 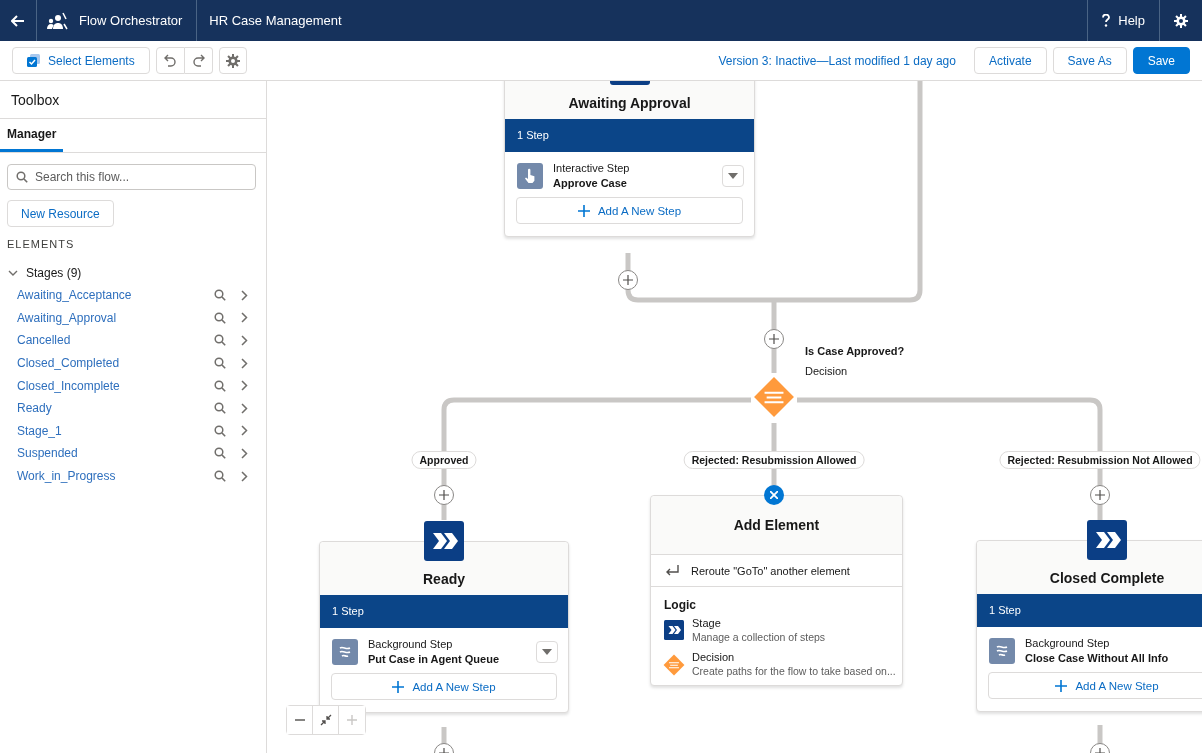 I want to click on stage-link: Ready, so click(x=112, y=408).